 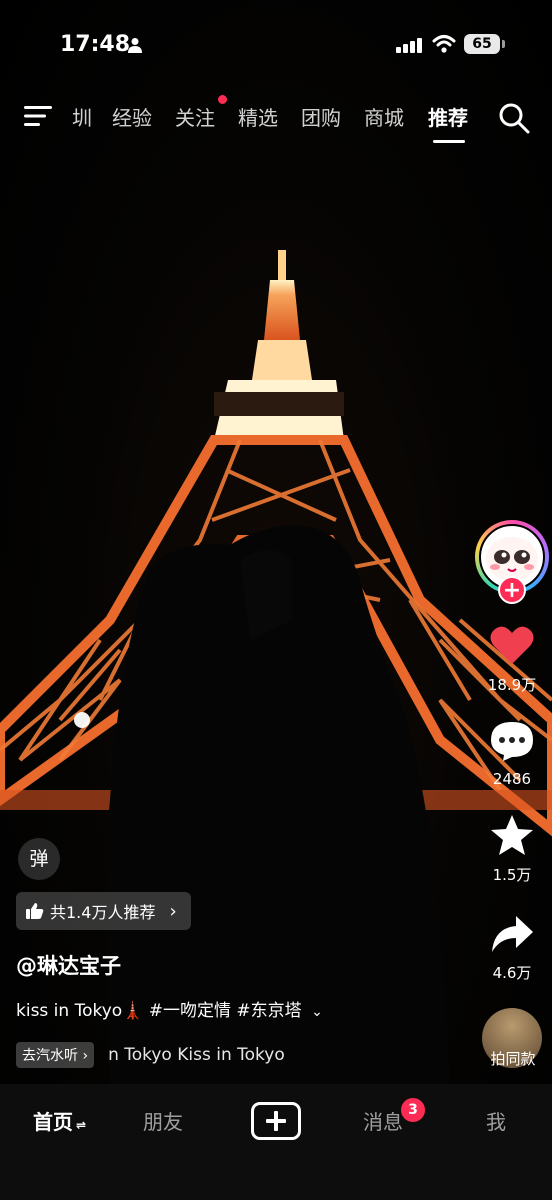 What do you see at coordinates (35, 911) in the screenshot?
I see `thumbs-up-icon` at bounding box center [35, 911].